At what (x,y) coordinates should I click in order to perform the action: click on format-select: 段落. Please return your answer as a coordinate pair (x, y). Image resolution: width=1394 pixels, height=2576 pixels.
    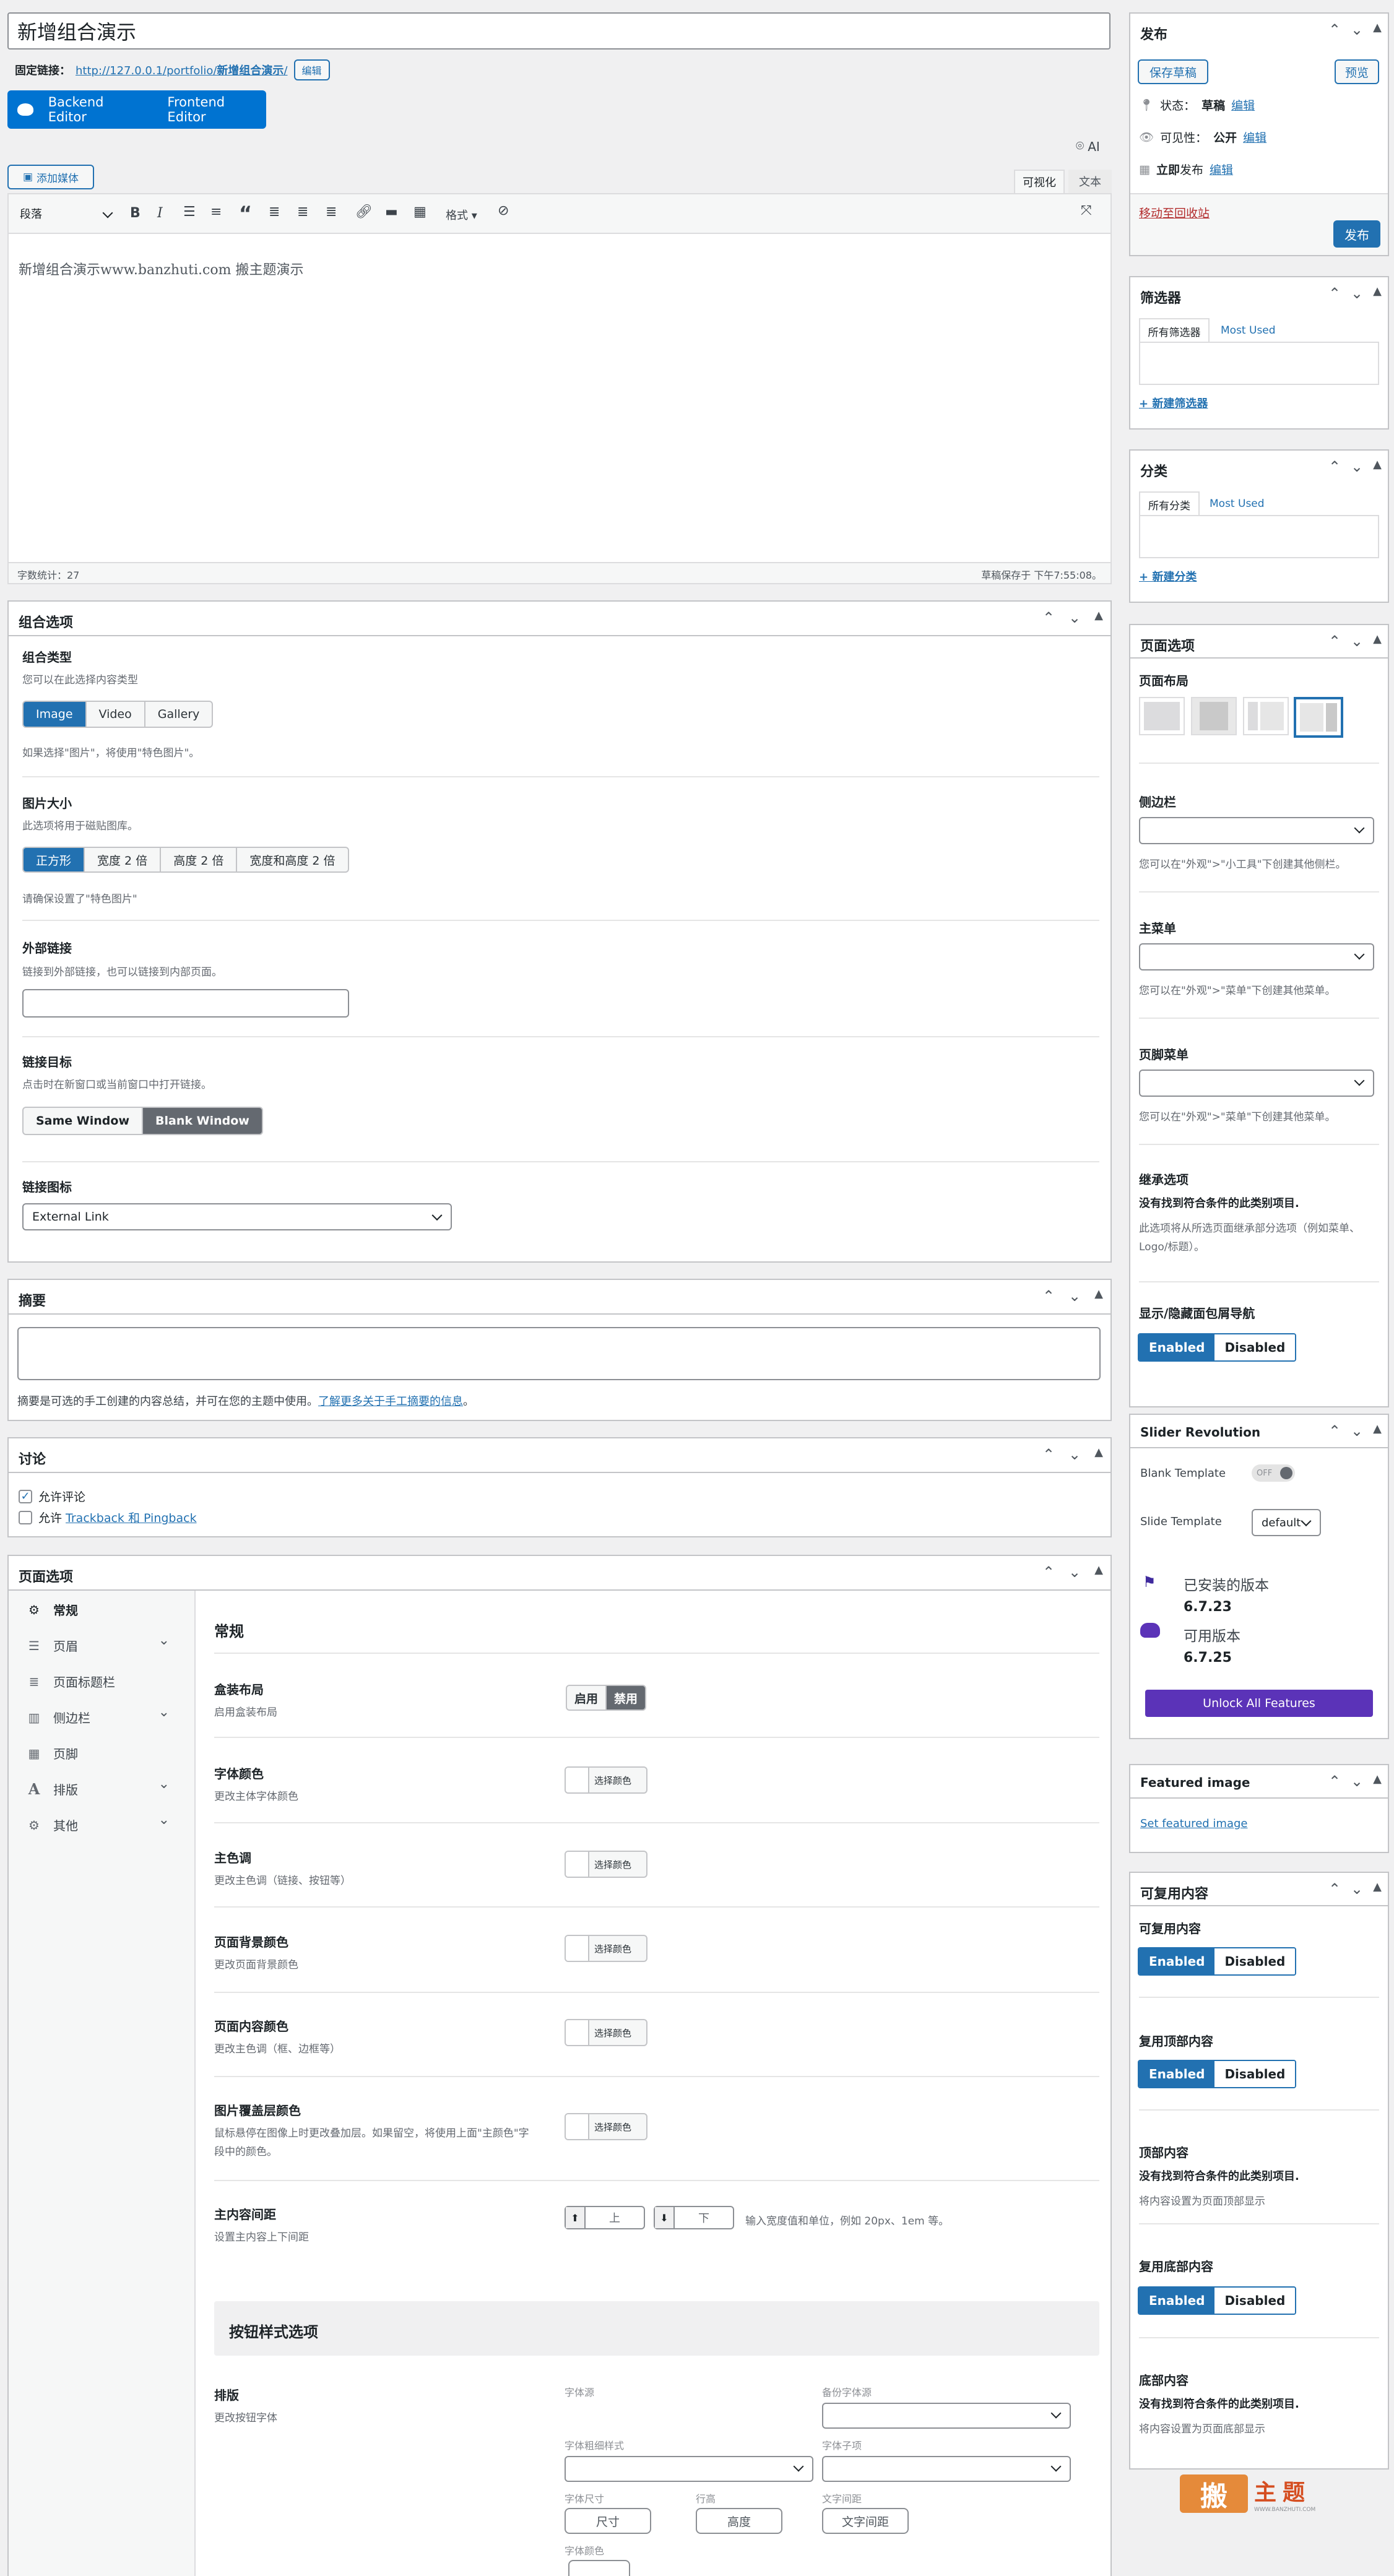
    Looking at the image, I should click on (68, 214).